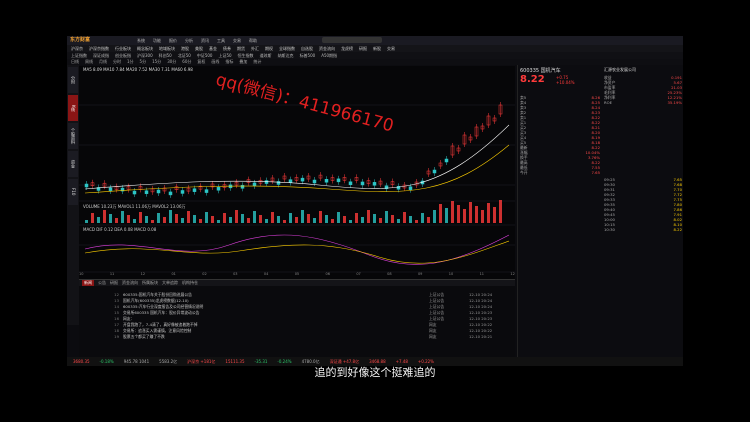 The image size is (750, 422). I want to click on menubar2-item: 创业板指, so click(123, 55).